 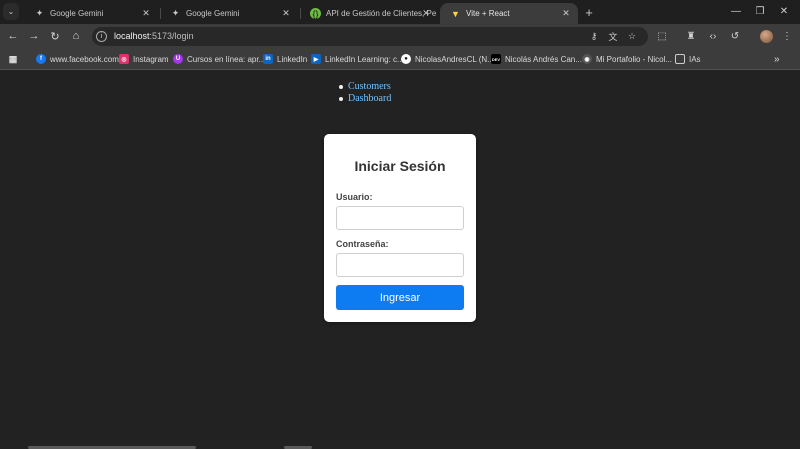 I want to click on bookmark-label: IAs, so click(x=695, y=59).